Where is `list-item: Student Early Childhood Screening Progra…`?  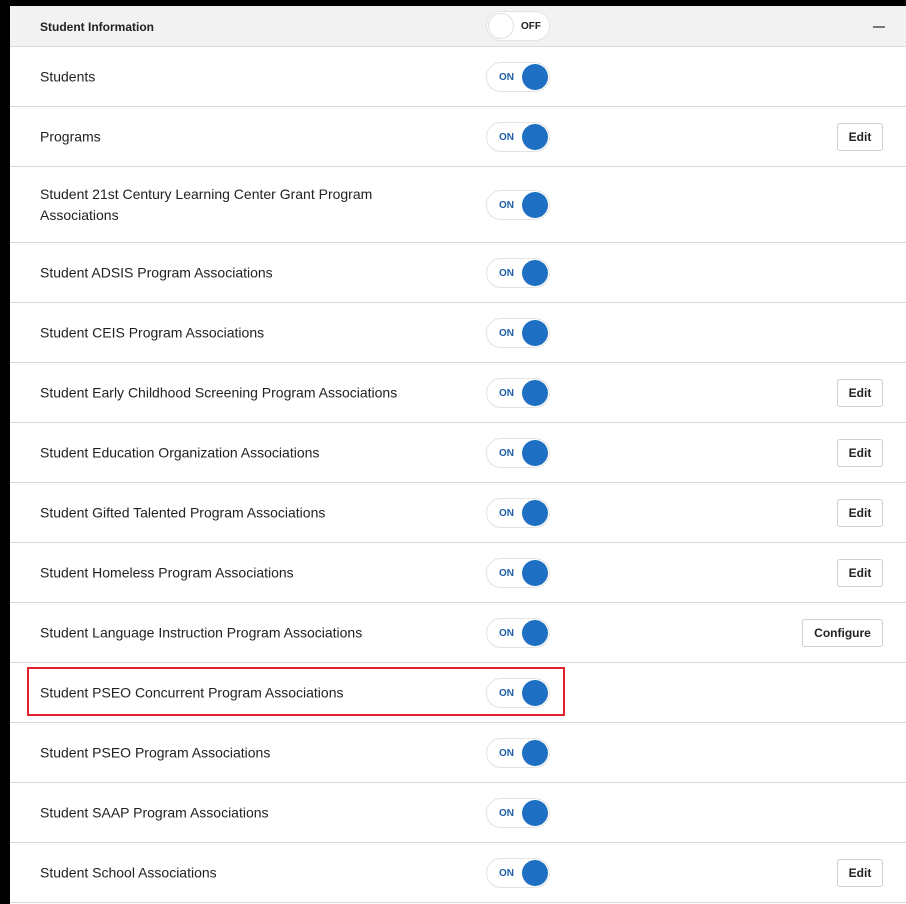
list-item: Student Early Childhood Screening Progra… is located at coordinates (458, 393).